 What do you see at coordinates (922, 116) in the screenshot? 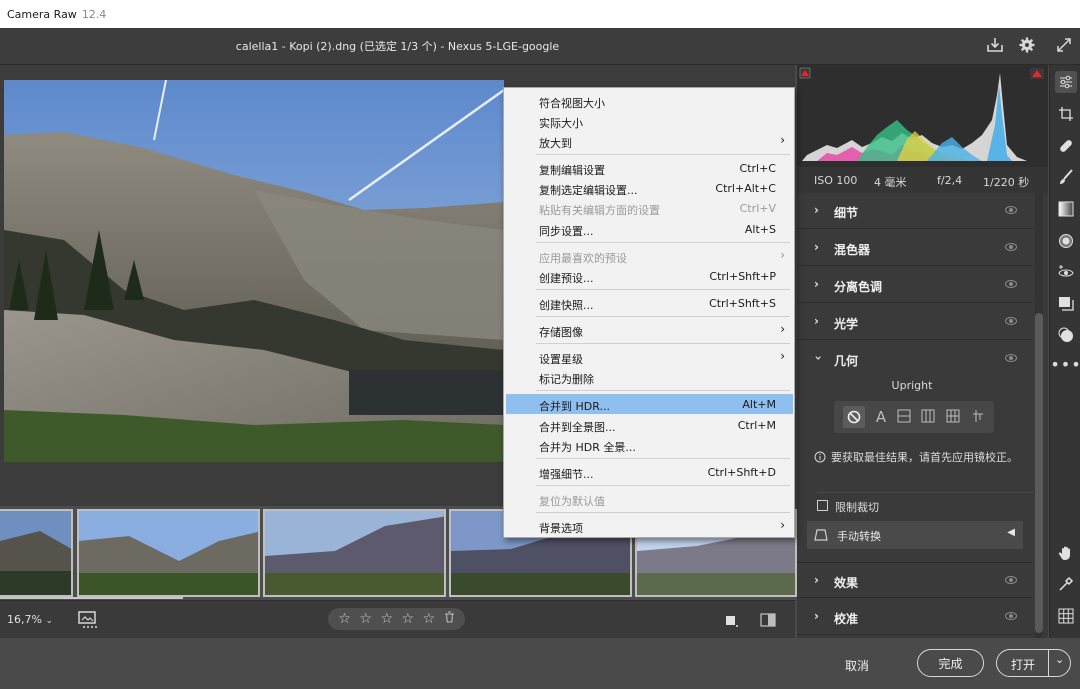
I see `histogram` at bounding box center [922, 116].